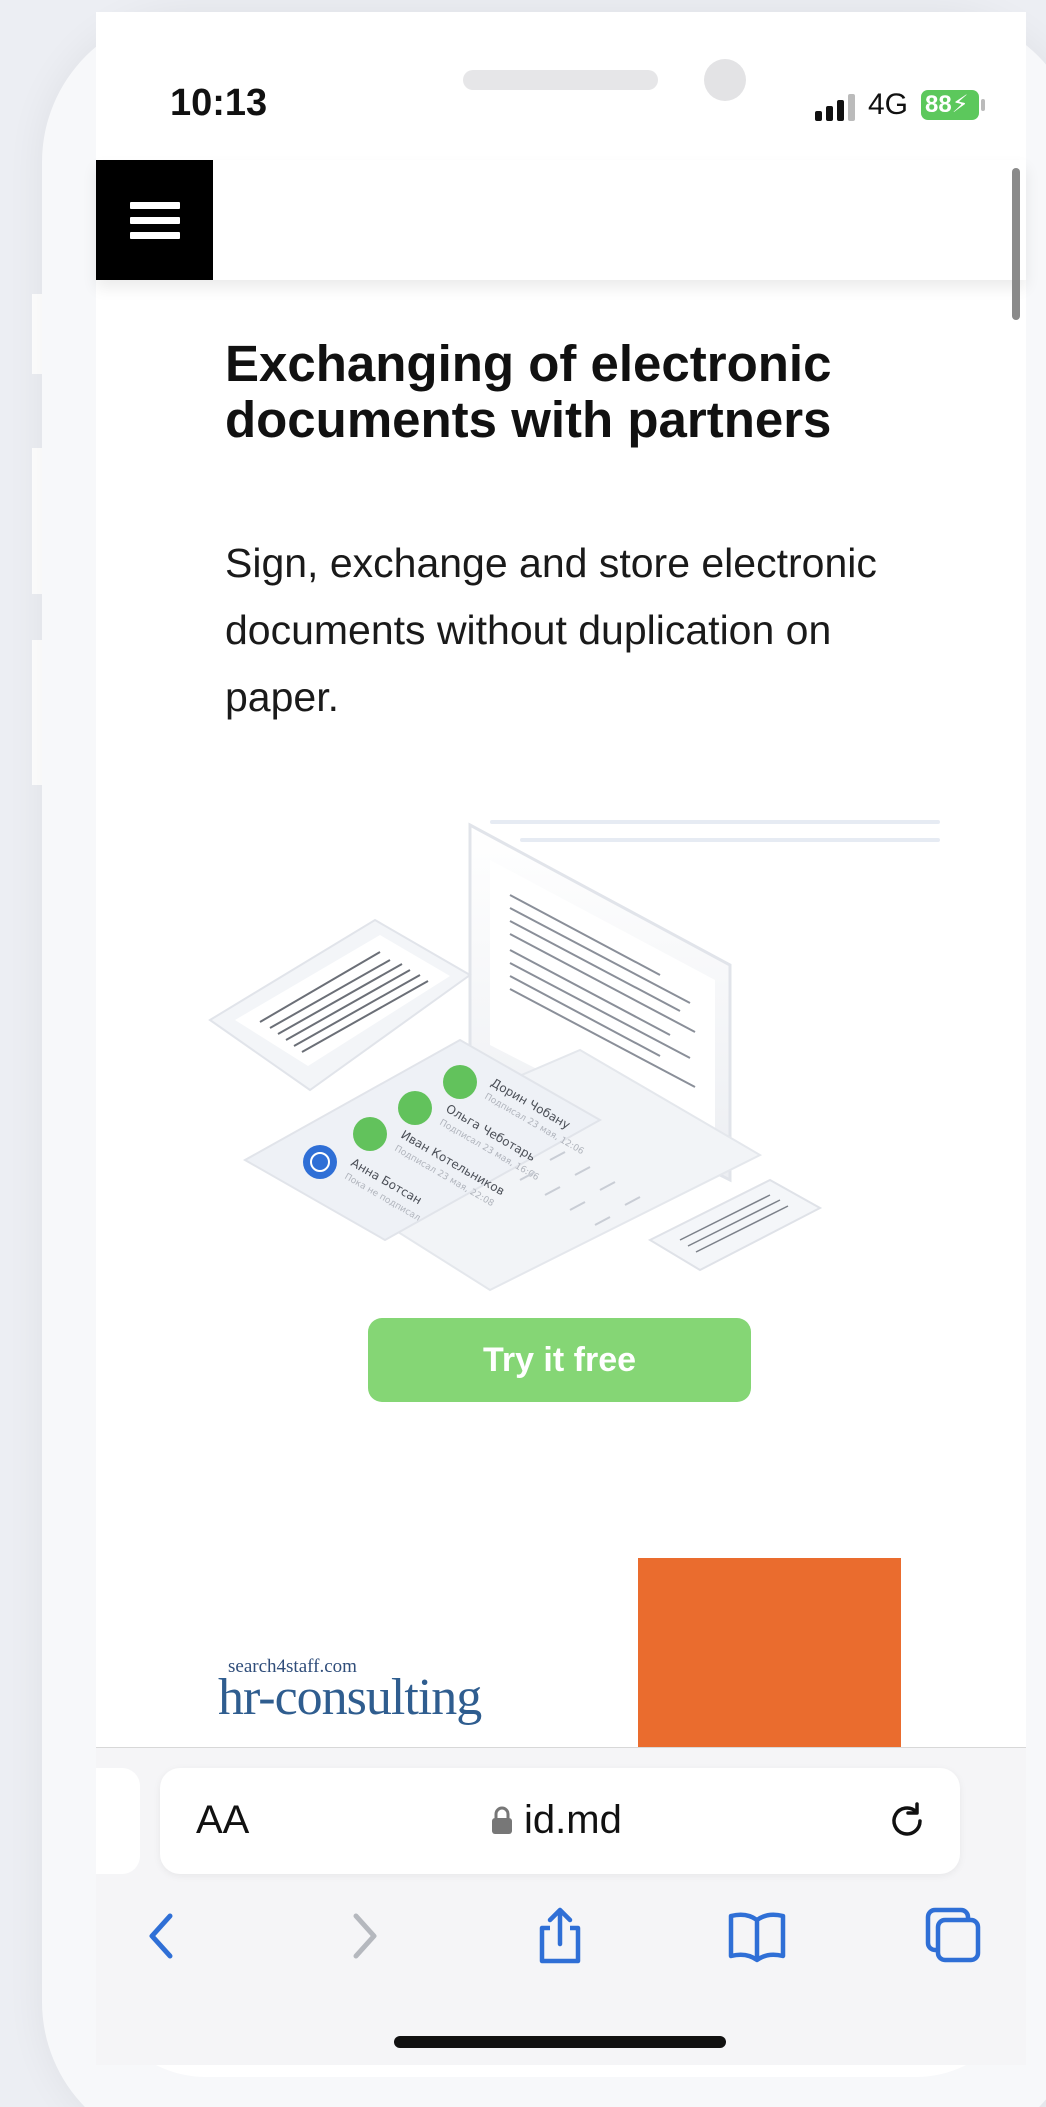 This screenshot has height=2107, width=1046. I want to click on forward-icon, so click(364, 1936).